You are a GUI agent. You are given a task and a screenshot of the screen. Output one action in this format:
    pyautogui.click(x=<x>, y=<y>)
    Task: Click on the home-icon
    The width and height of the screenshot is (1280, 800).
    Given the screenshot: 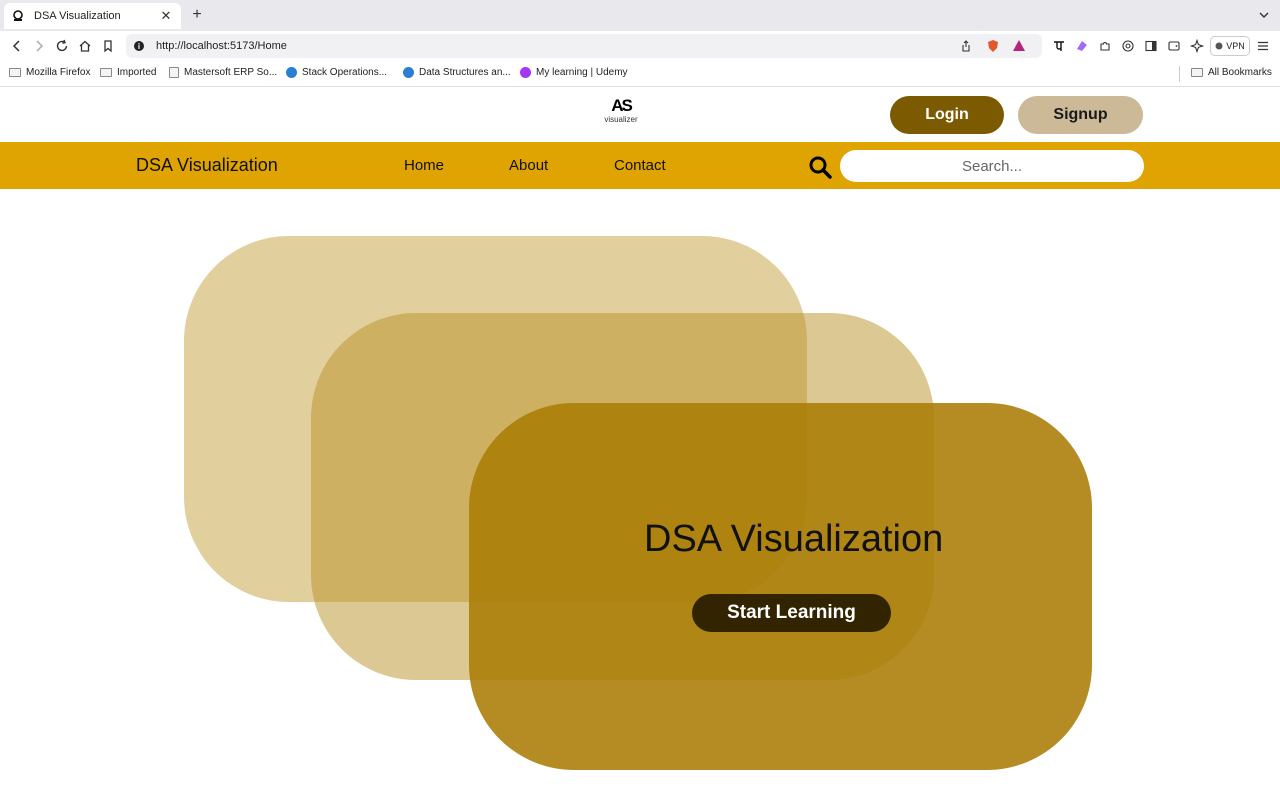 What is the action you would take?
    pyautogui.click(x=85, y=46)
    